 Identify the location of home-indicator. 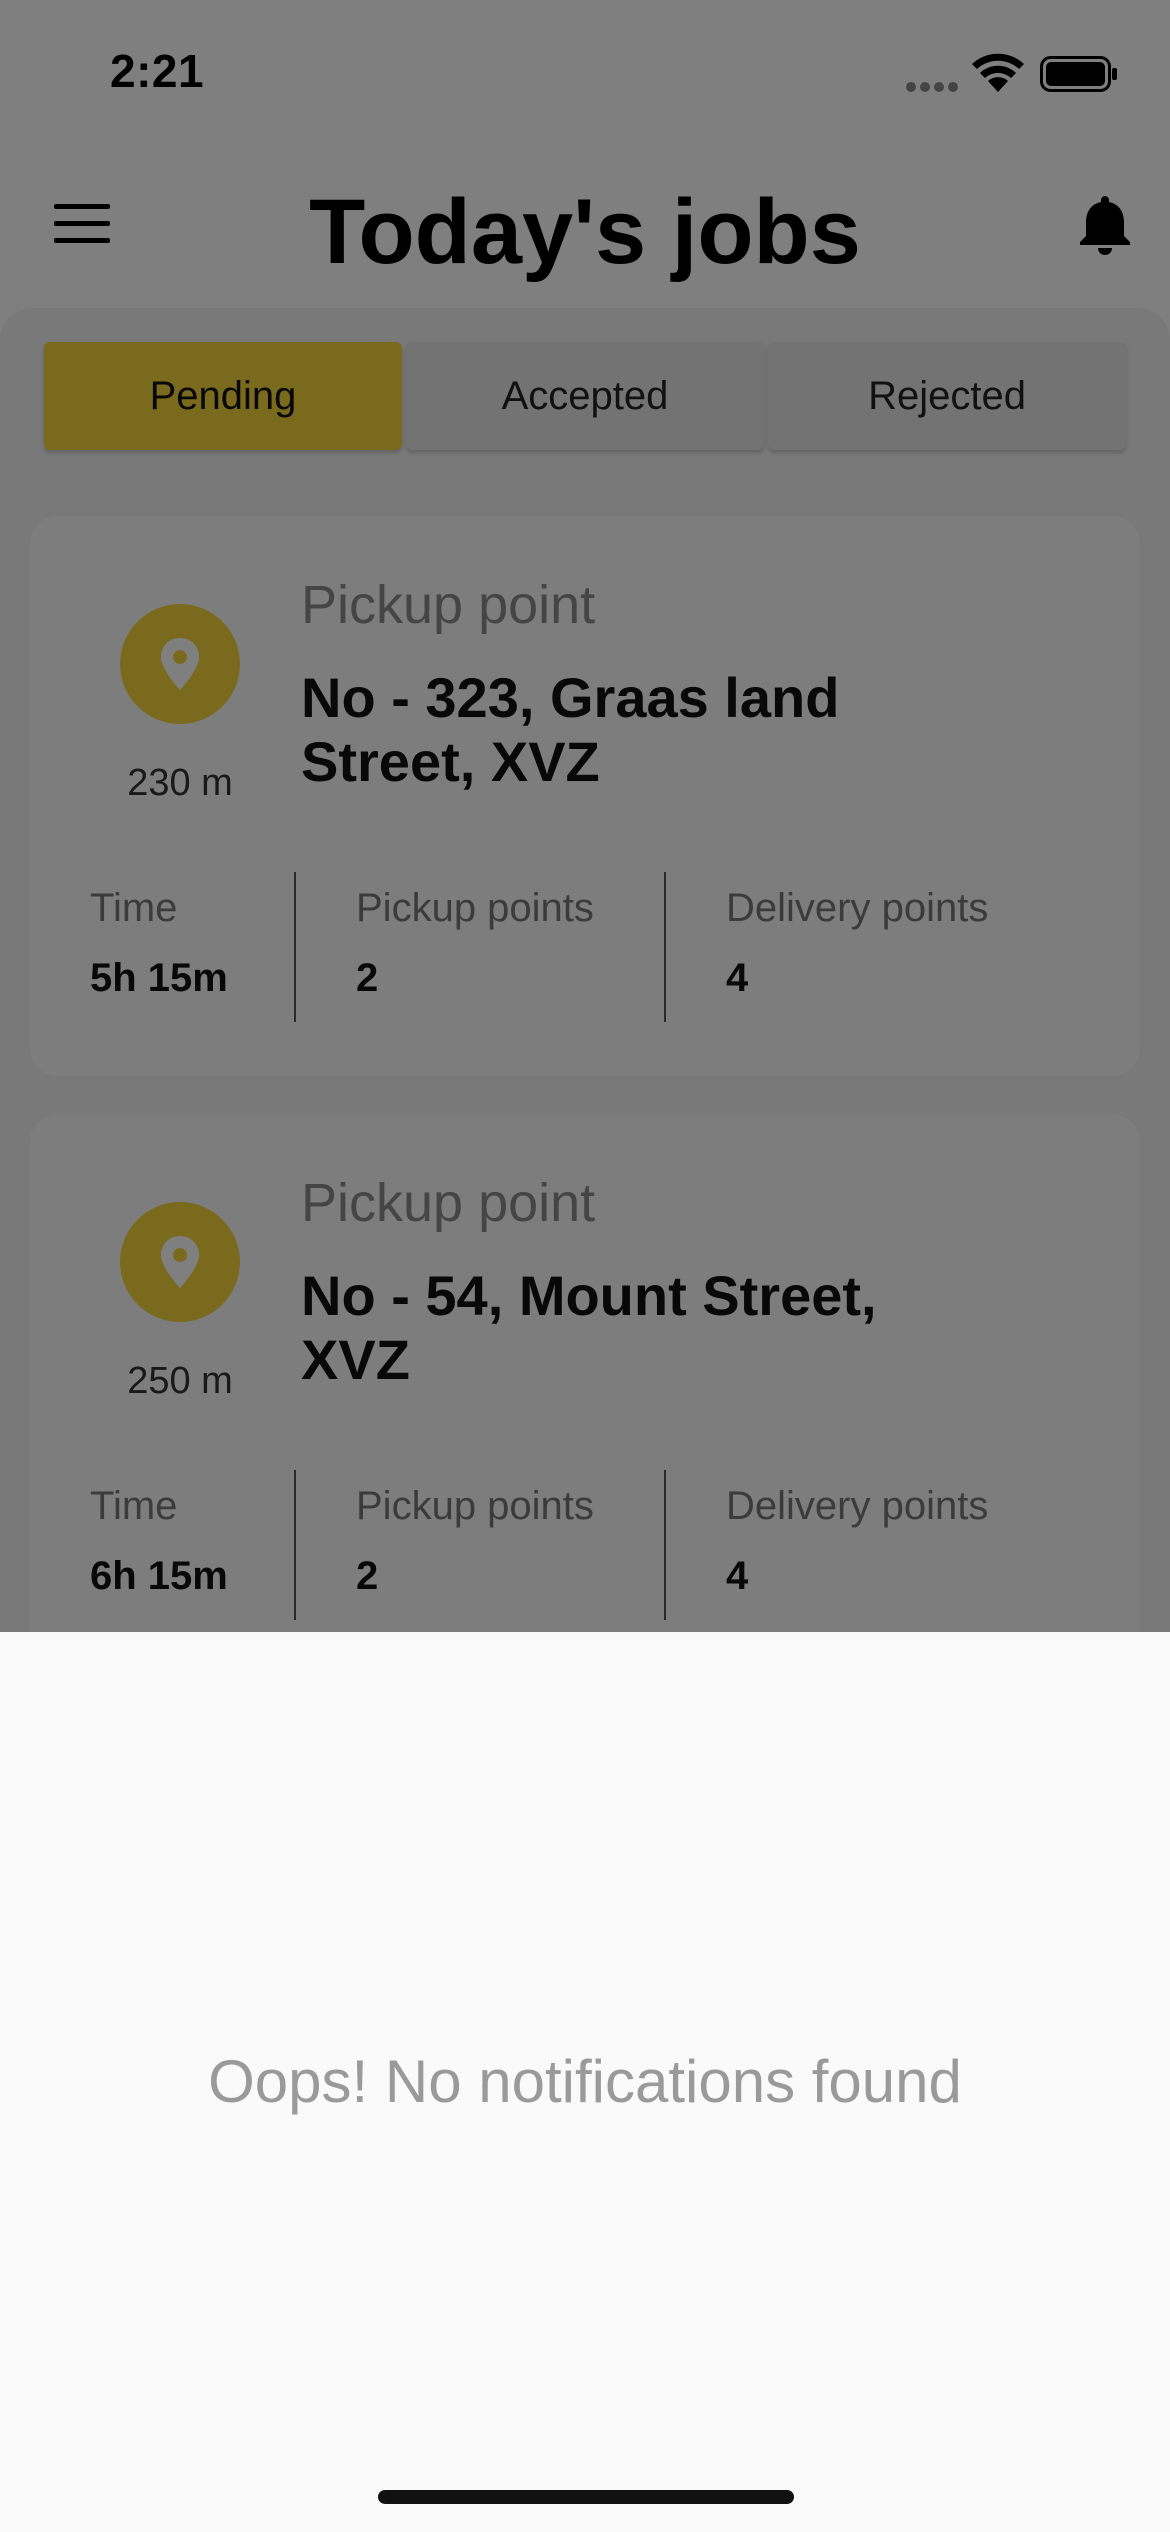
(586, 2497).